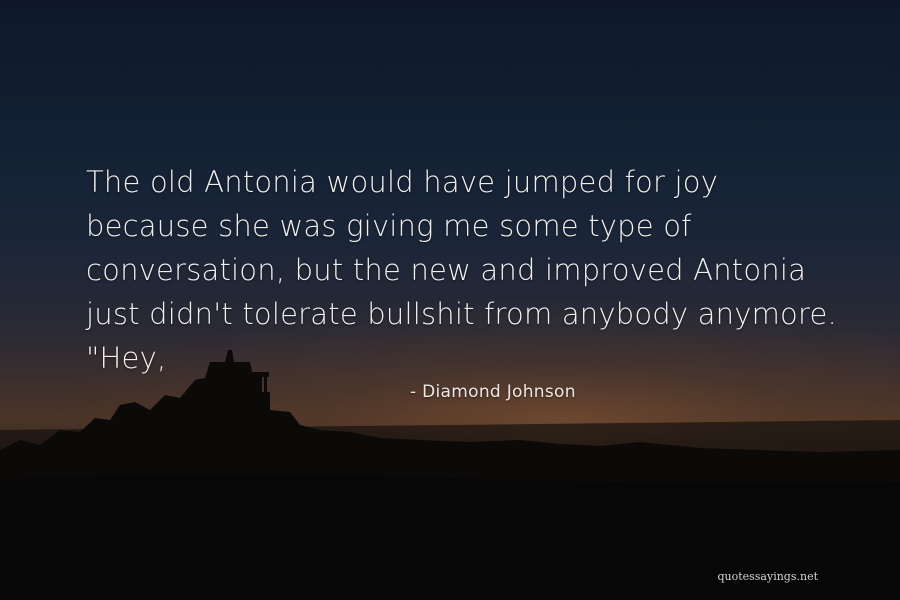  I want to click on tower-mast, so click(265, 395).